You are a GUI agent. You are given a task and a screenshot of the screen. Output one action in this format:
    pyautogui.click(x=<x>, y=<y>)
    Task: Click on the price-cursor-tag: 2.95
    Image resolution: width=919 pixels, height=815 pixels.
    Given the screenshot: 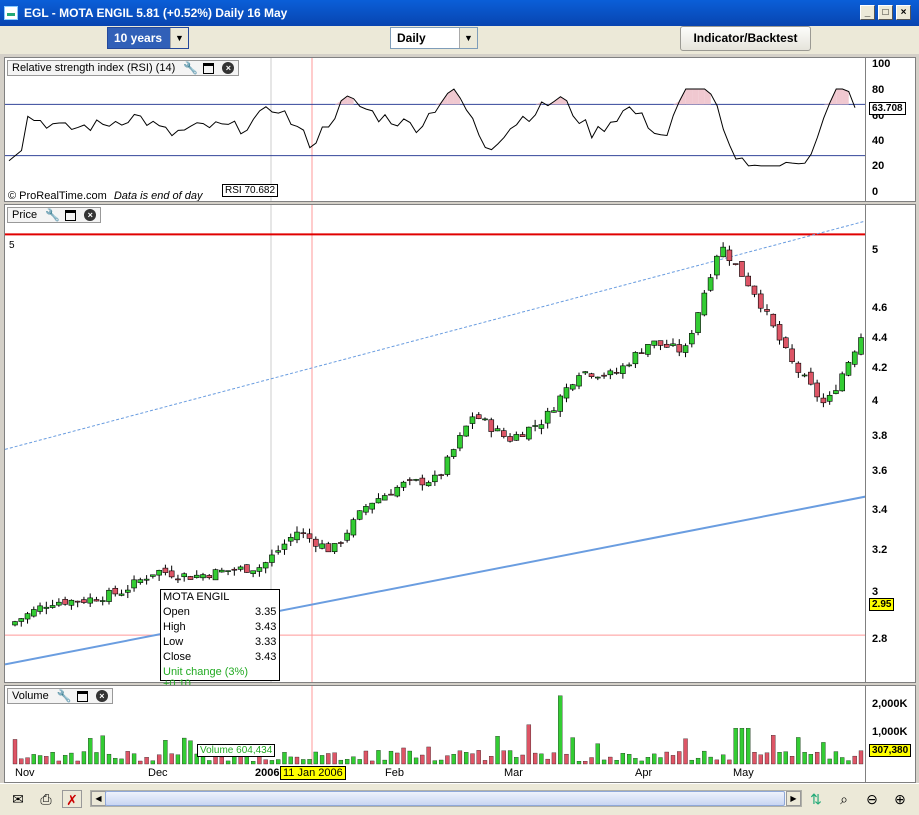 What is the action you would take?
    pyautogui.click(x=882, y=604)
    